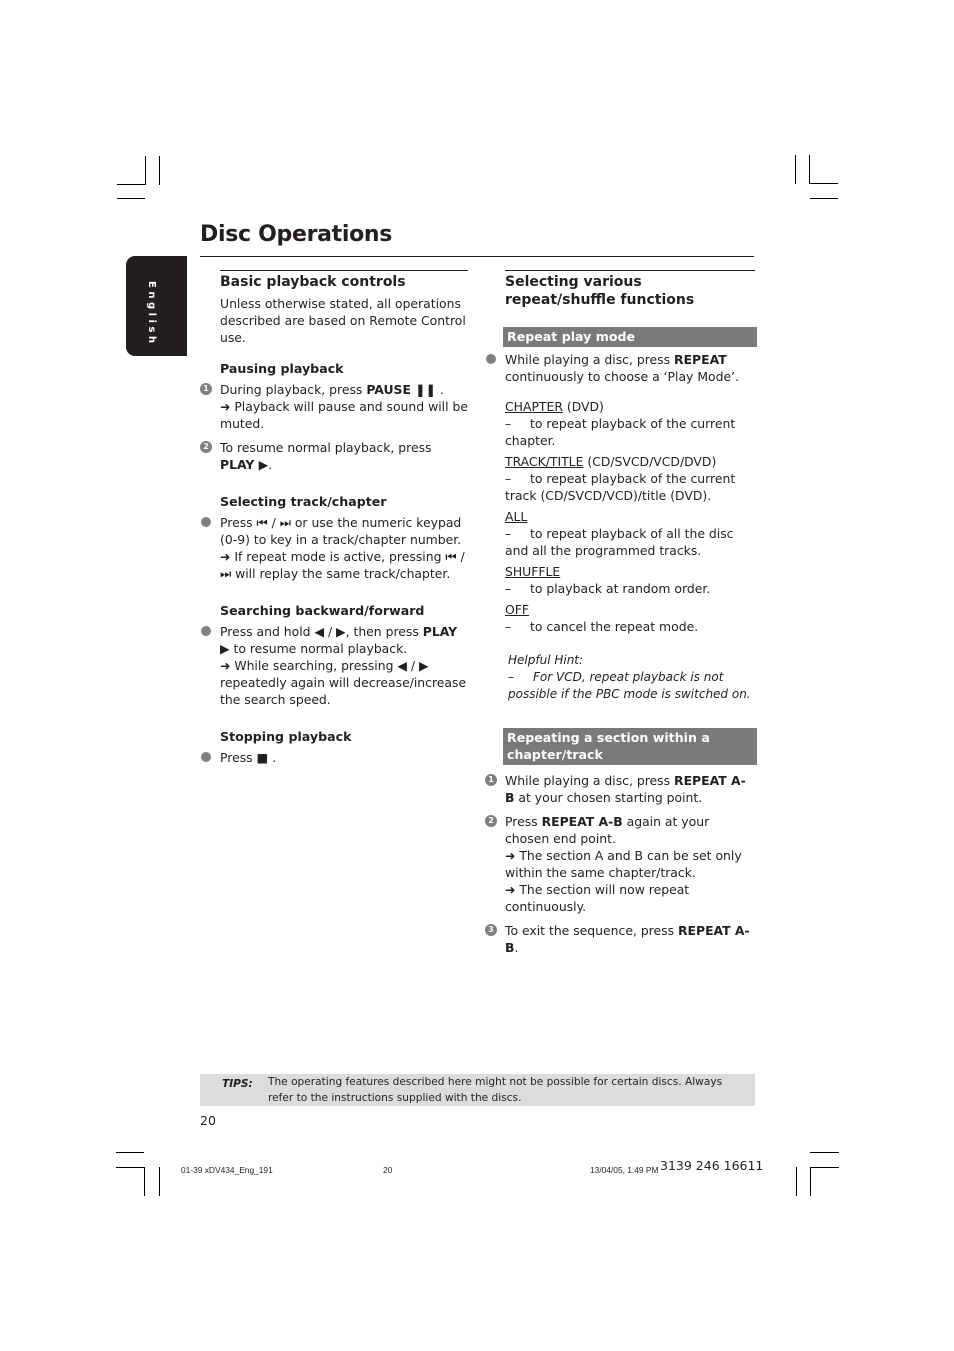  I want to click on mode-suffix: (CD/SVCD/VCD/DVD), so click(650, 461).